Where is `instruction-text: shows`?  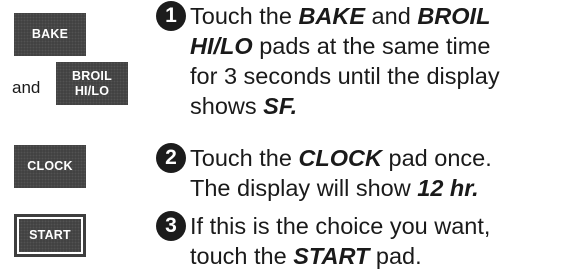
instruction-text: shows is located at coordinates (227, 106).